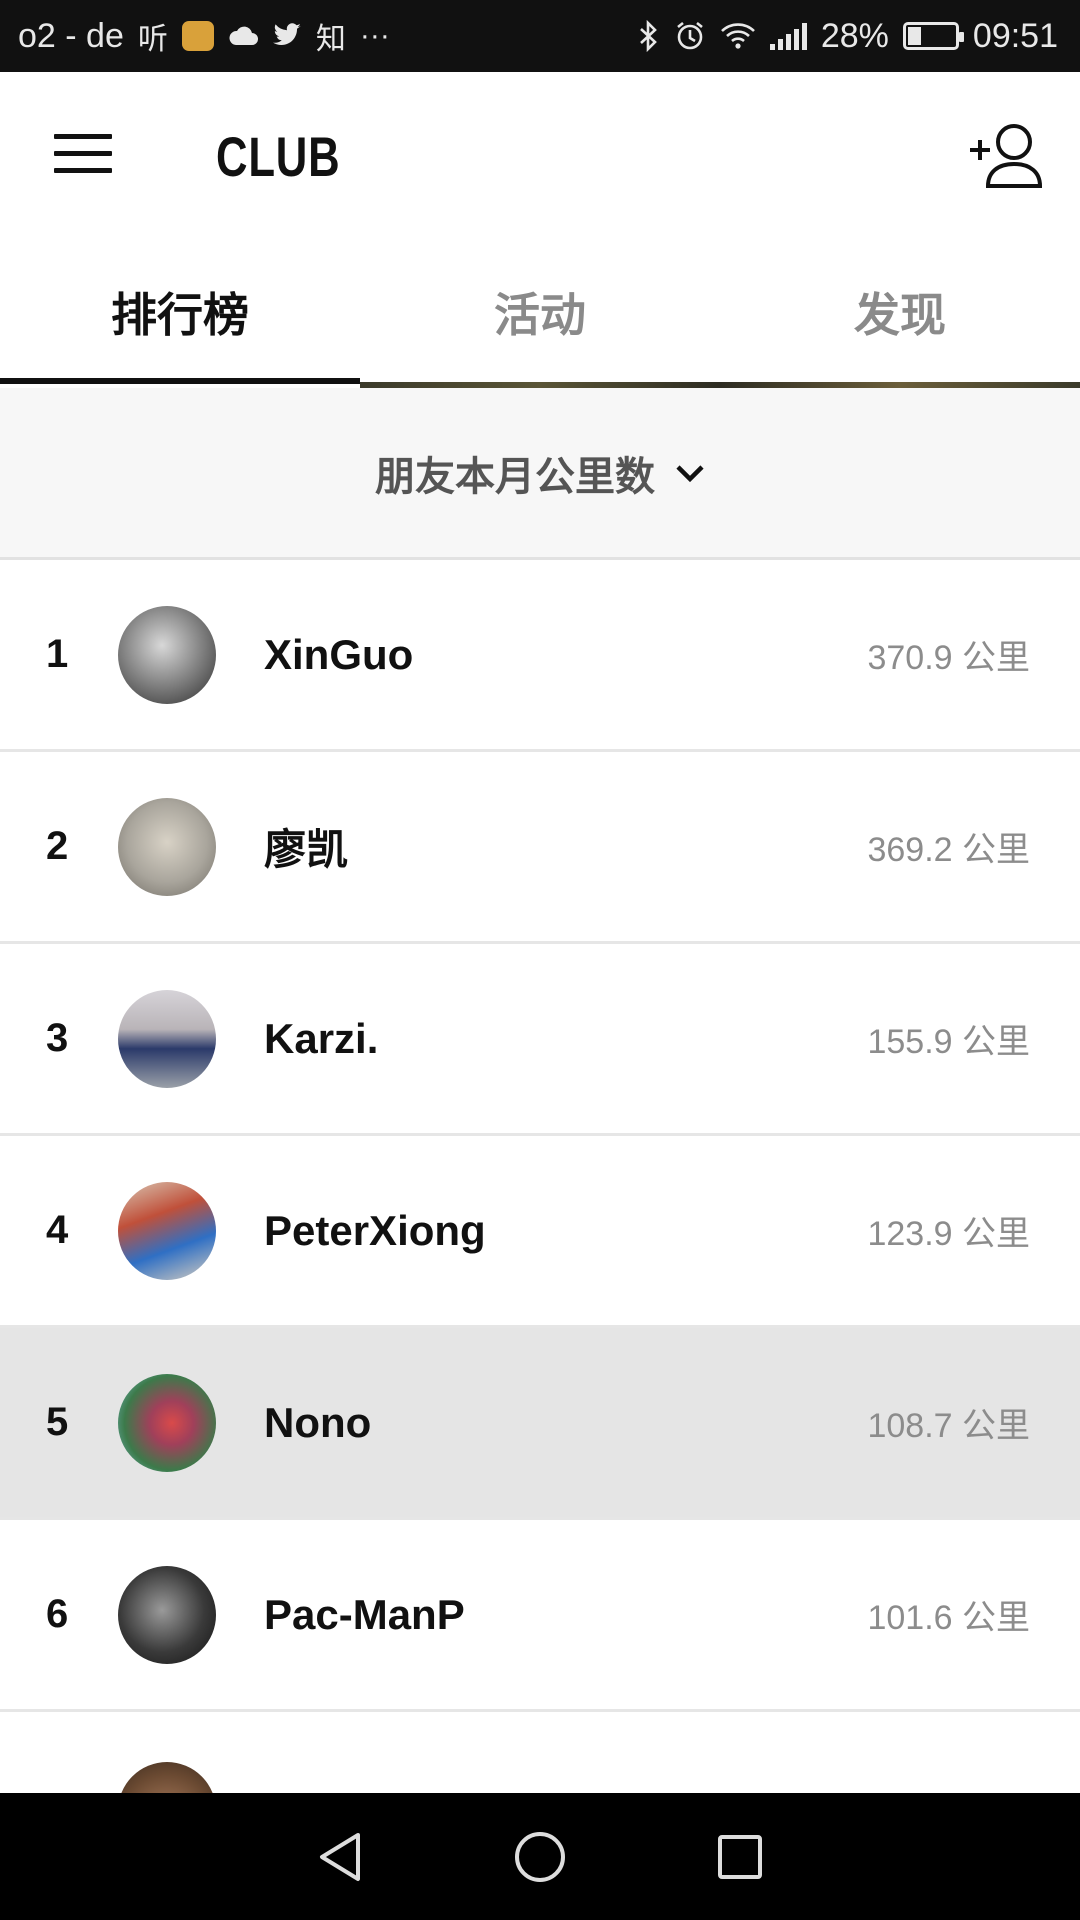 This screenshot has height=1920, width=1080. Describe the element at coordinates (278, 156) in the screenshot. I see `page-title: CLUB` at that location.